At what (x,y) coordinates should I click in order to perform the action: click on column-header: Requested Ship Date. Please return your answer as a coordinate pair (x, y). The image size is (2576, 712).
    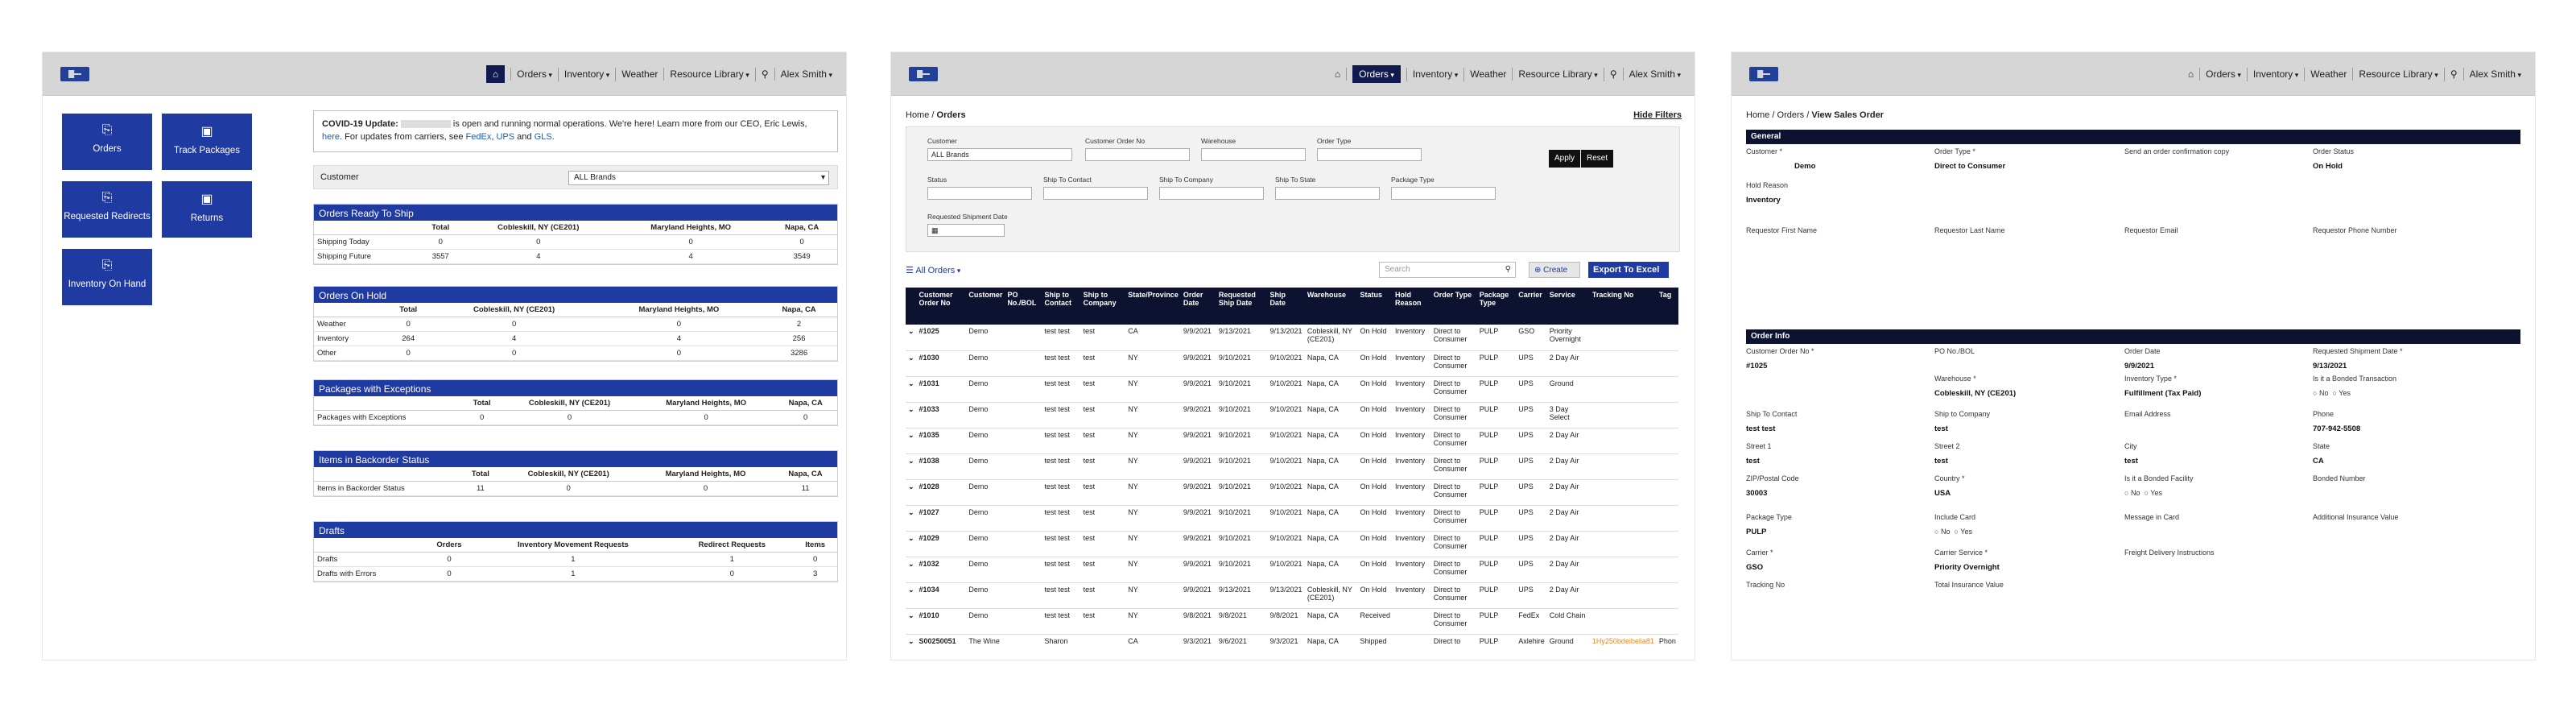
    Looking at the image, I should click on (1242, 306).